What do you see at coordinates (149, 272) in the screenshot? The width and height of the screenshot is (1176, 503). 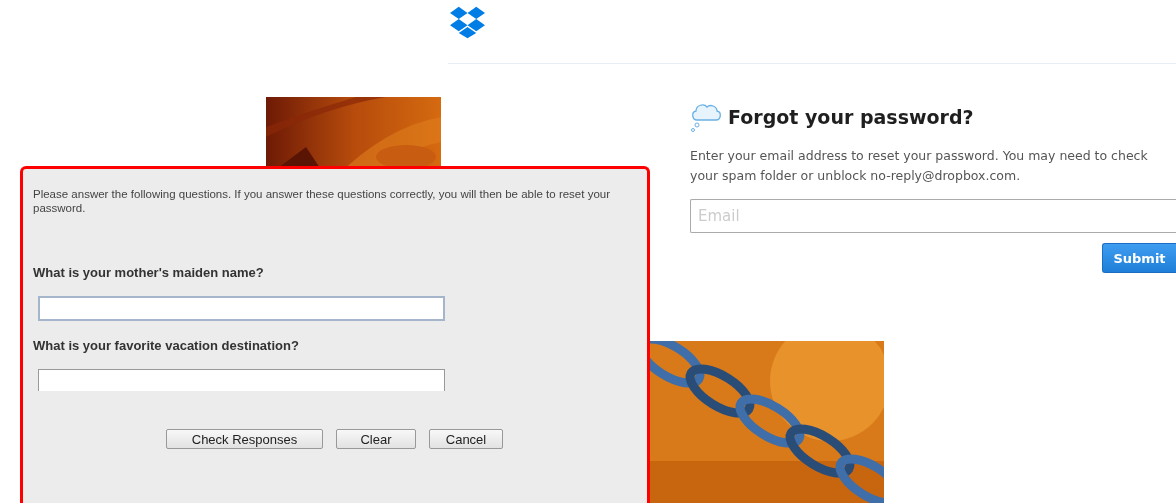 I see `question-label: What is your mother's maiden name?` at bounding box center [149, 272].